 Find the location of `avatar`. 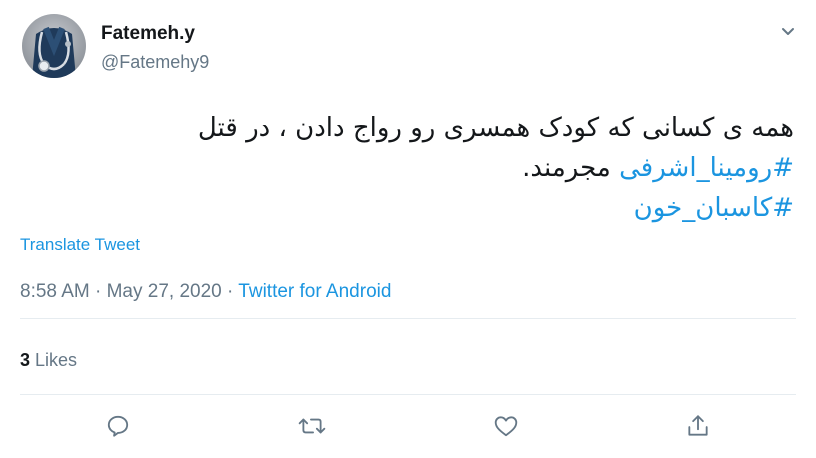

avatar is located at coordinates (54, 46).